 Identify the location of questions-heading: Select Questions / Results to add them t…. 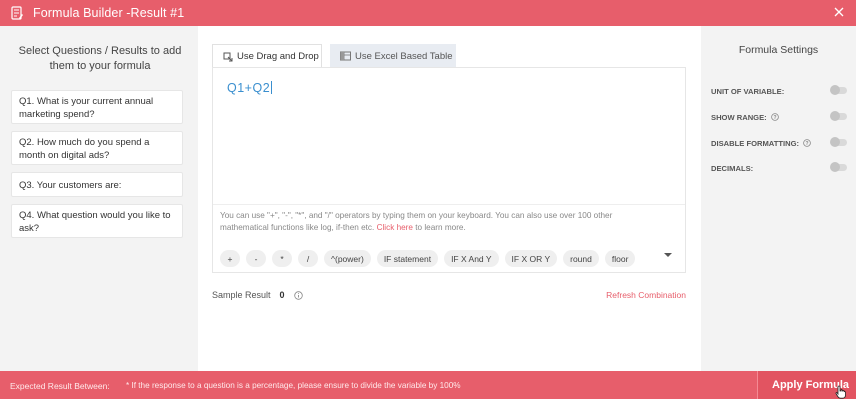
(100, 58).